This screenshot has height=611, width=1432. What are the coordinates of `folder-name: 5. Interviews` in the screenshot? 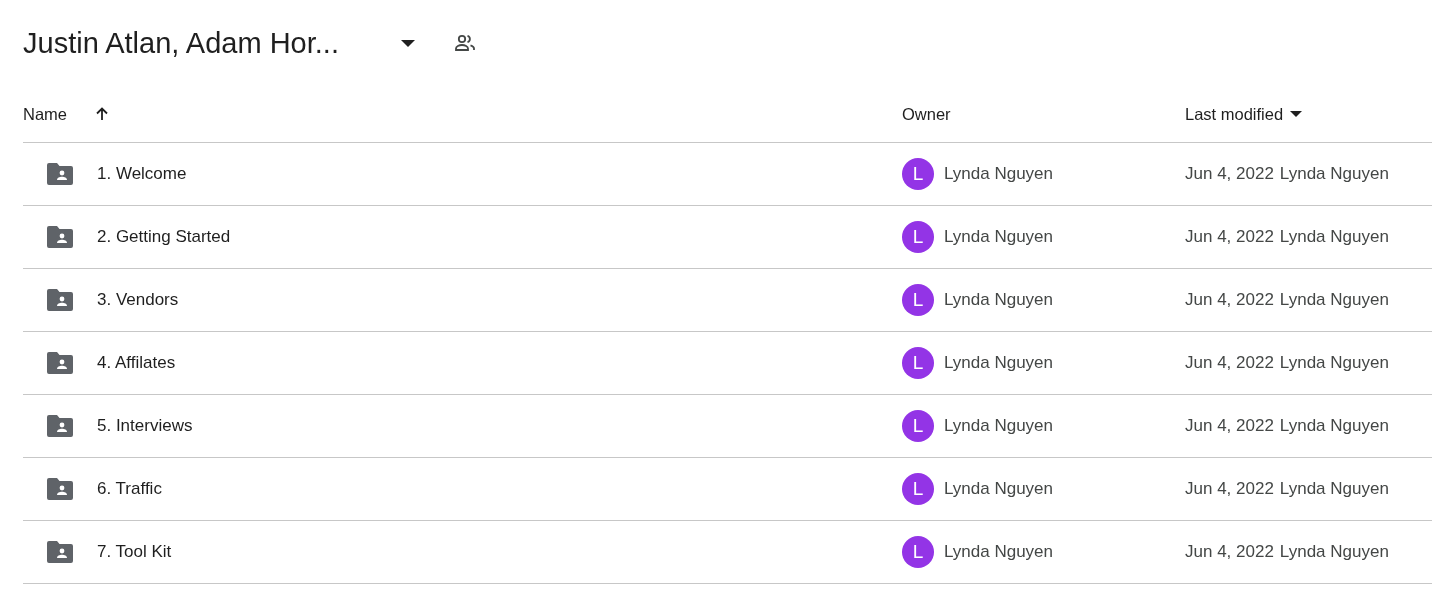 It's located at (145, 426).